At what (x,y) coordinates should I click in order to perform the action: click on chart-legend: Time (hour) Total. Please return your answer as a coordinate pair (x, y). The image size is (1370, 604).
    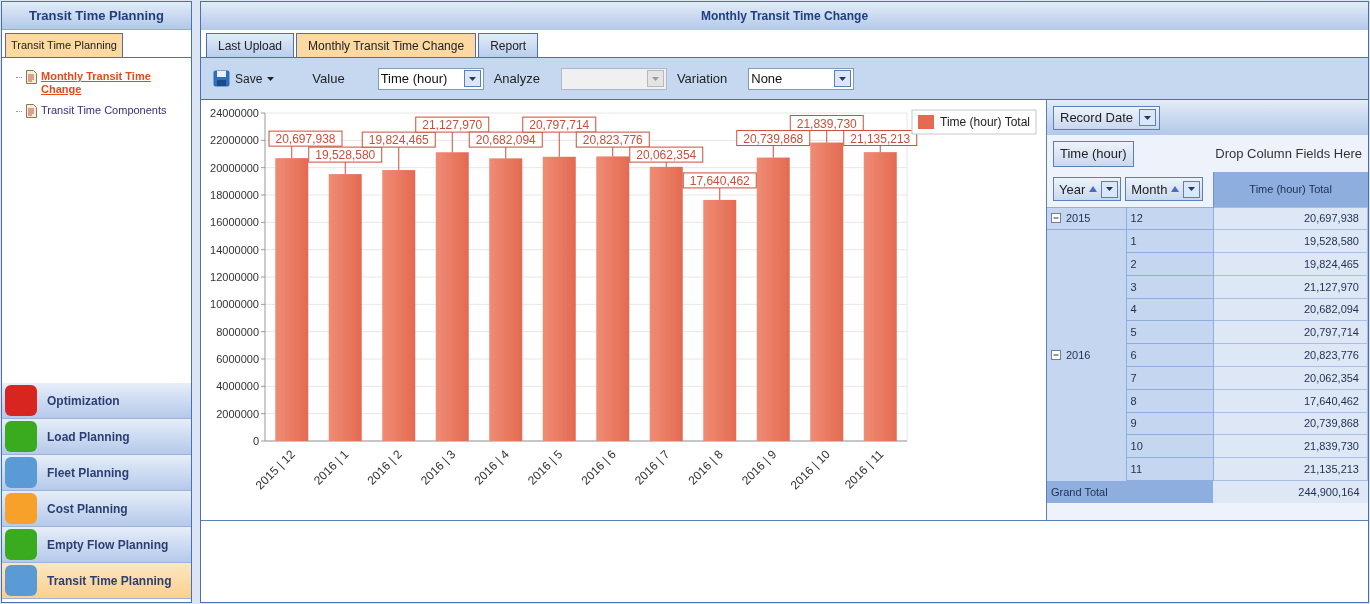
    Looking at the image, I should click on (974, 122).